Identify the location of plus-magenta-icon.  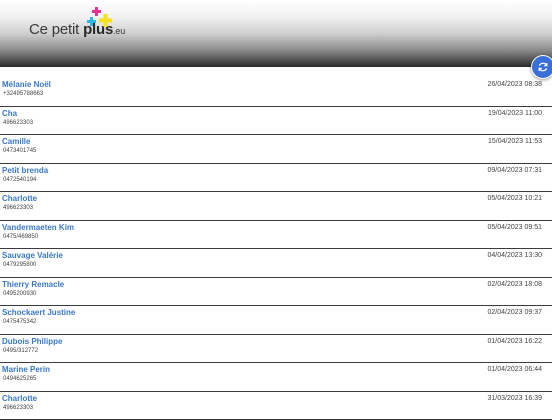
(96, 11).